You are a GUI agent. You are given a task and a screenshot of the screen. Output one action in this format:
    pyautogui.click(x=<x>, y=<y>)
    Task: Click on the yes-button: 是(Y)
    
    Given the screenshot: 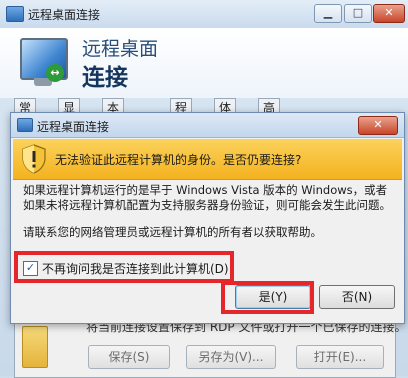 What is the action you would take?
    pyautogui.click(x=273, y=297)
    